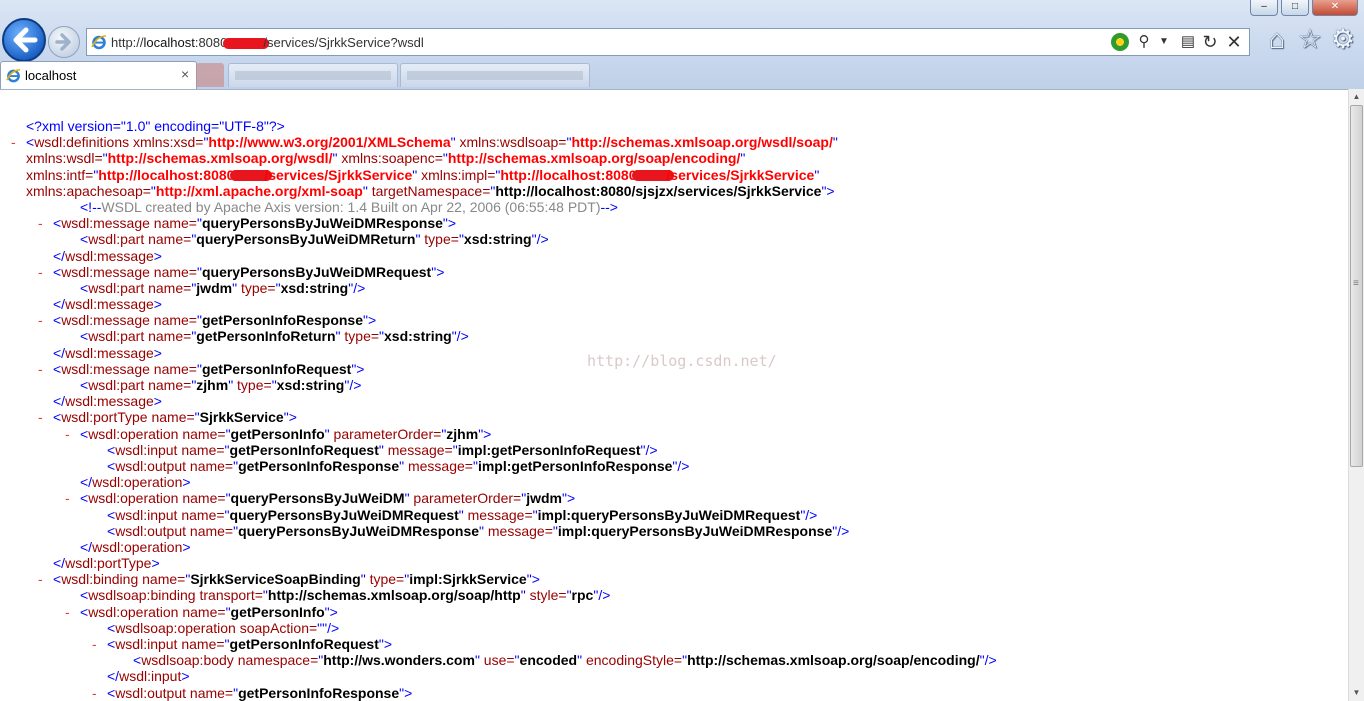 The height and width of the screenshot is (701, 1364). Describe the element at coordinates (740, 174) in the screenshot. I see `xml-token: /services/SjrkkService` at that location.